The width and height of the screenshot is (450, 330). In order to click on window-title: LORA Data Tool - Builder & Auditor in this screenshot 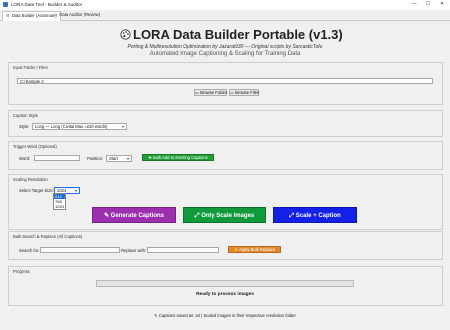, I will do `click(47, 4)`.